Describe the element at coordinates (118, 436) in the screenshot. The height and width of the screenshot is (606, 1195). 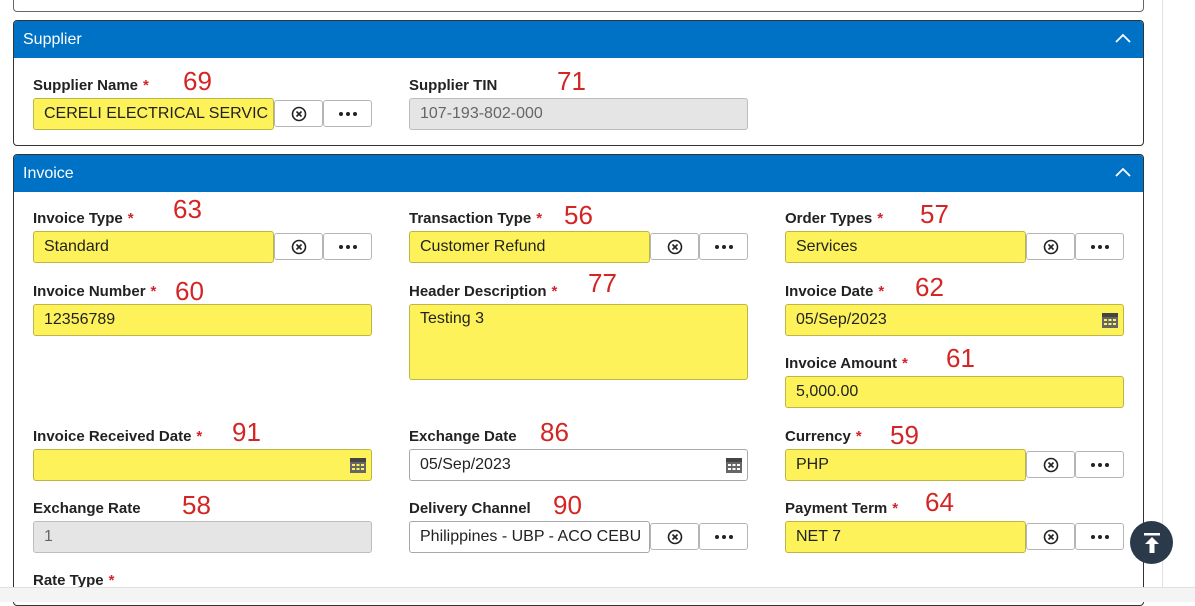
I see `invoice-received-date-label: Invoice Received Date *` at that location.